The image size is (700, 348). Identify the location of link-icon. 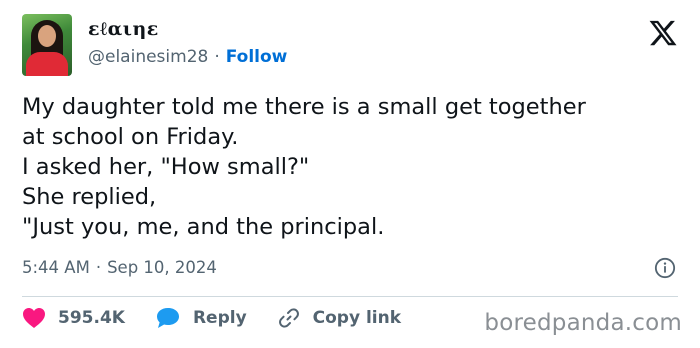
(288, 318).